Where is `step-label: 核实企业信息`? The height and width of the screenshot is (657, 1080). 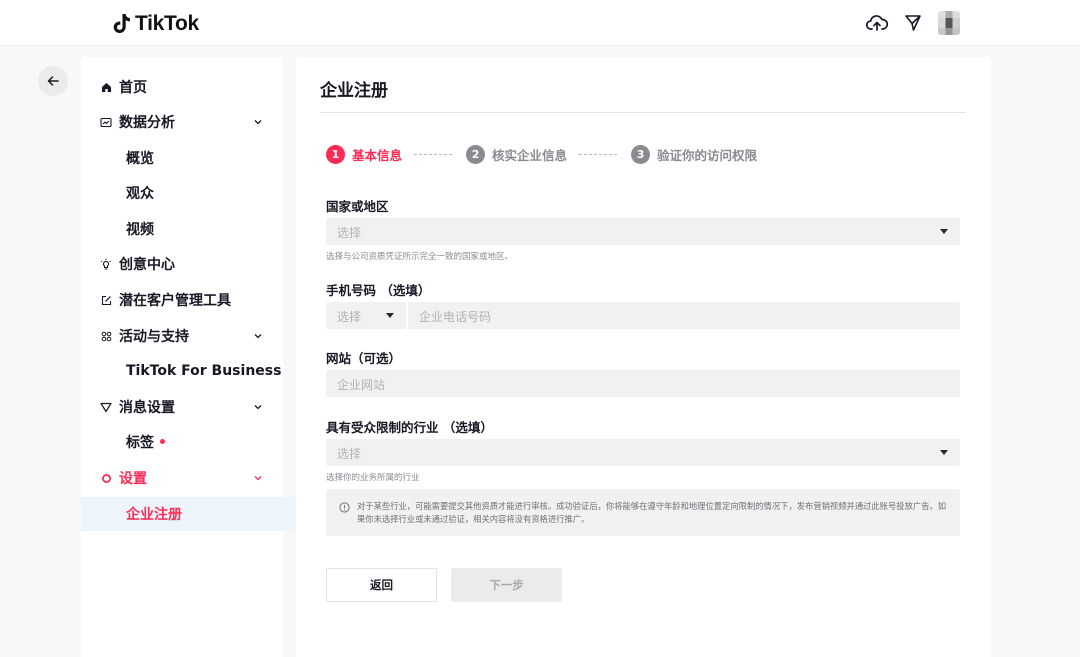
step-label: 核实企业信息 is located at coordinates (530, 155).